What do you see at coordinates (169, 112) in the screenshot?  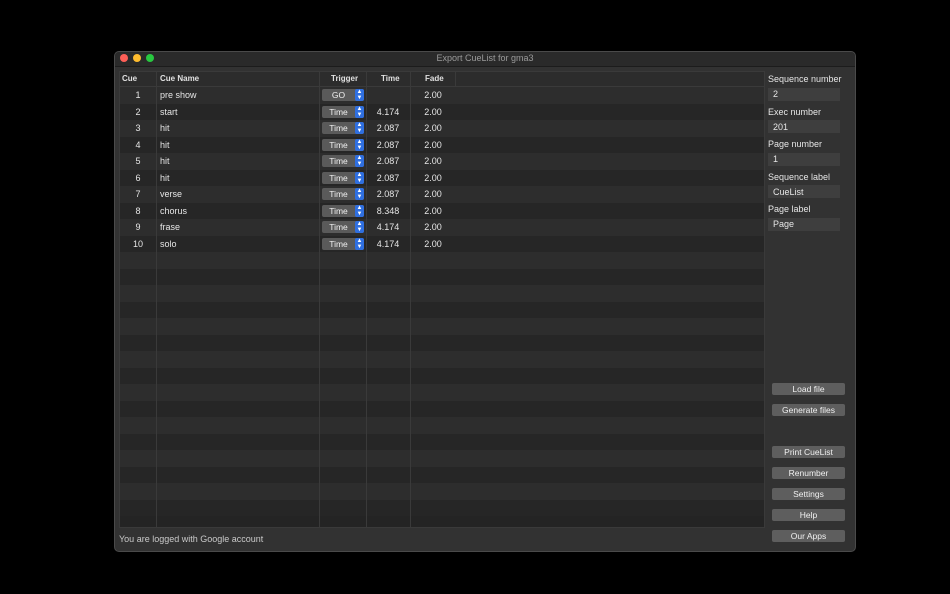 I see `cue-name: start` at bounding box center [169, 112].